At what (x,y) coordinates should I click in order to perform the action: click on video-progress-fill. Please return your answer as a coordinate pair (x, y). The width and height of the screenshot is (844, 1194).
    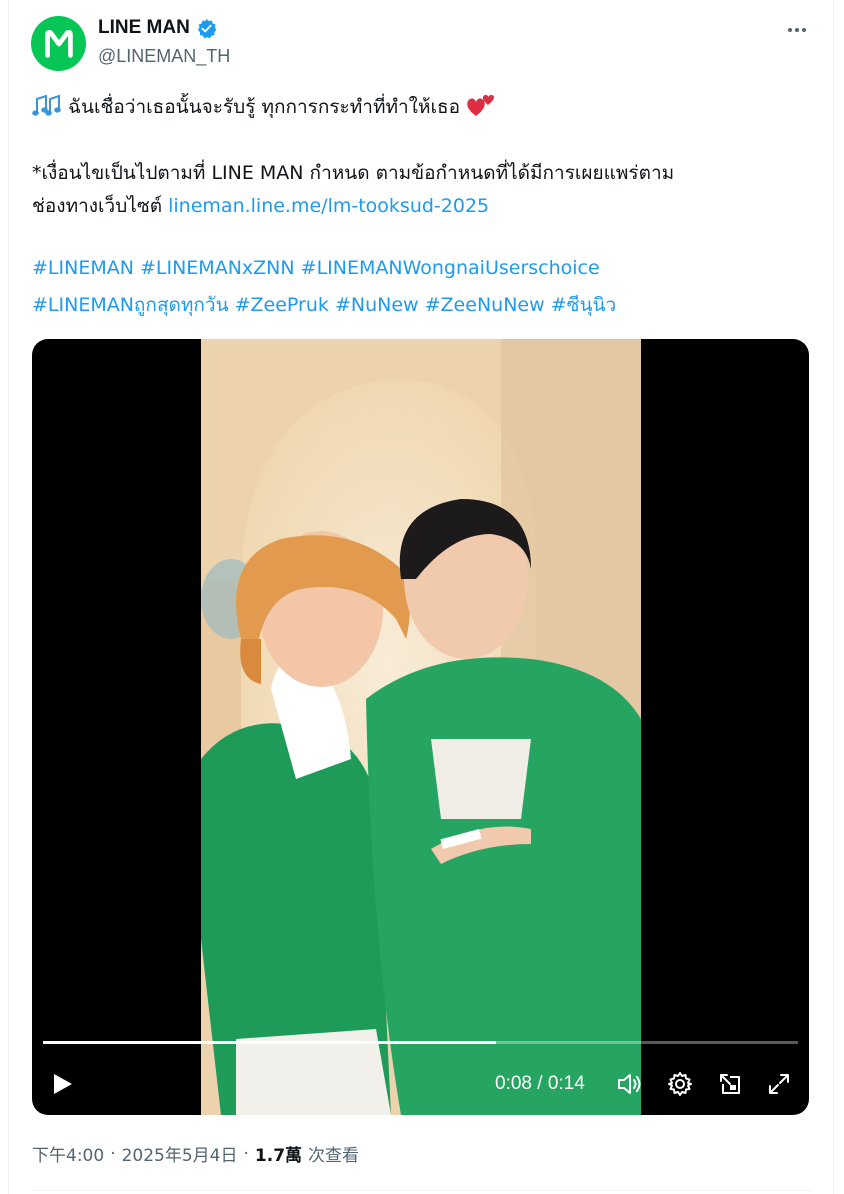
    Looking at the image, I should click on (269, 1042).